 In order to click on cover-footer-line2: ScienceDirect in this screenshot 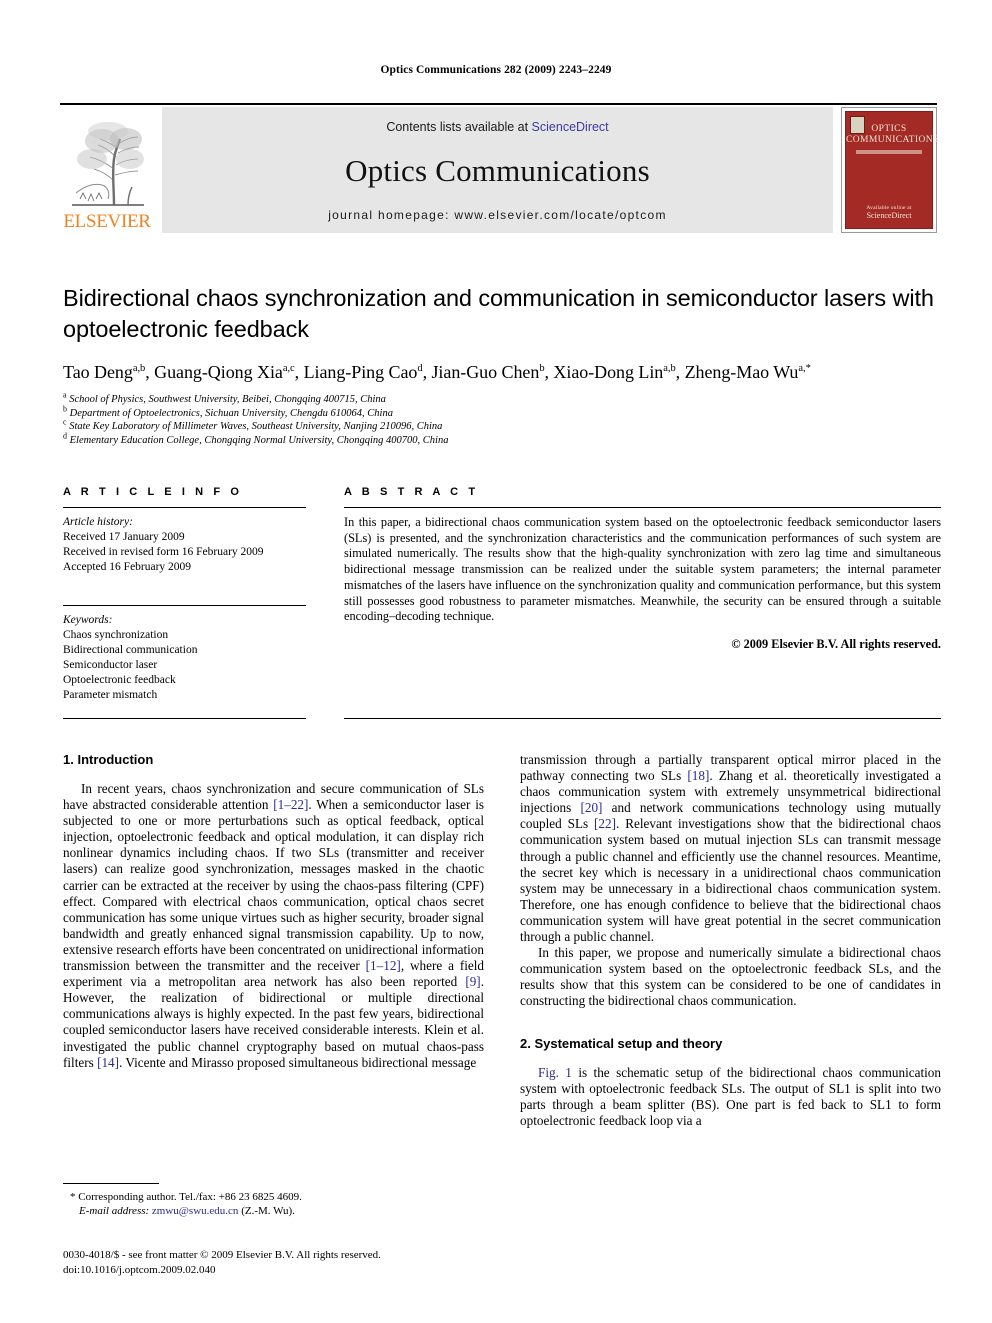, I will do `click(889, 215)`.